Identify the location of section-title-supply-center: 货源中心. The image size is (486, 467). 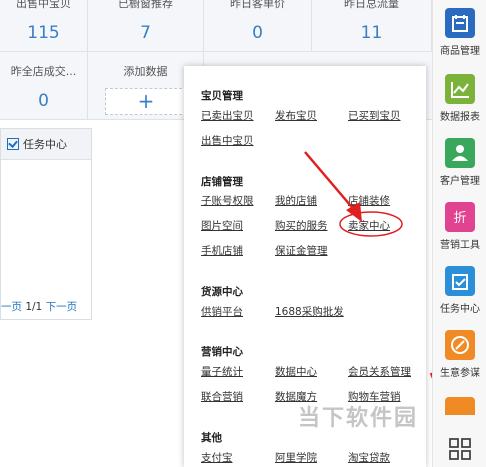
(222, 292).